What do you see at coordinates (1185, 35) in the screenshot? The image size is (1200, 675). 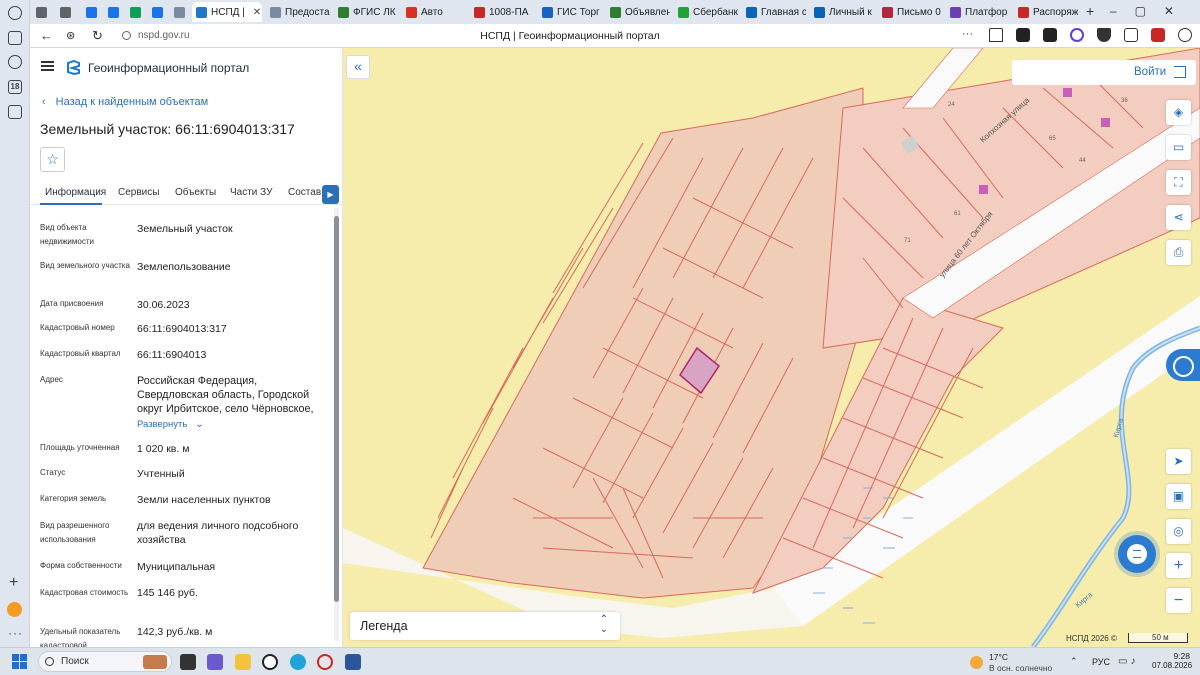 I see `profile-icon` at bounding box center [1185, 35].